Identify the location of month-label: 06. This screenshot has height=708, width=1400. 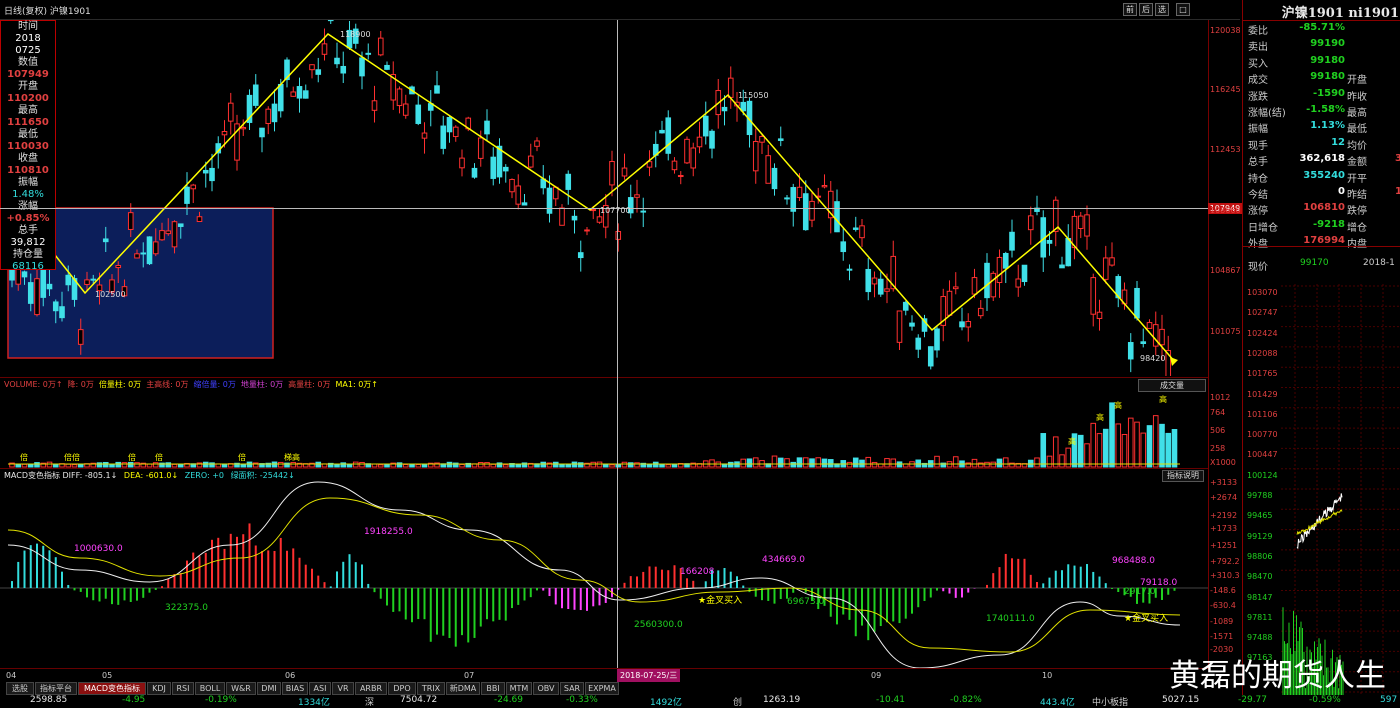
(290, 675).